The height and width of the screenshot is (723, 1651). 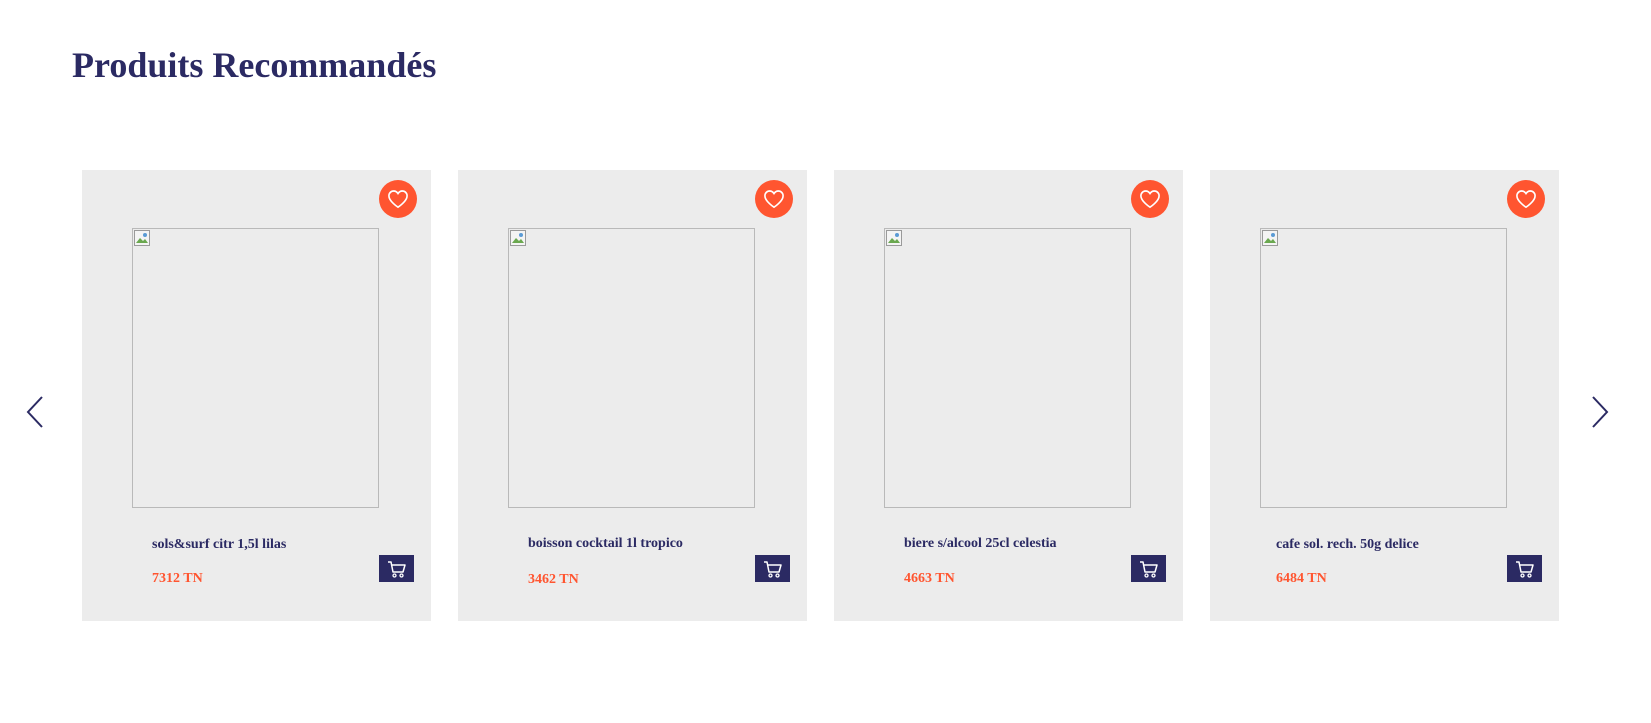 I want to click on chevron-right-icon, so click(x=1600, y=412).